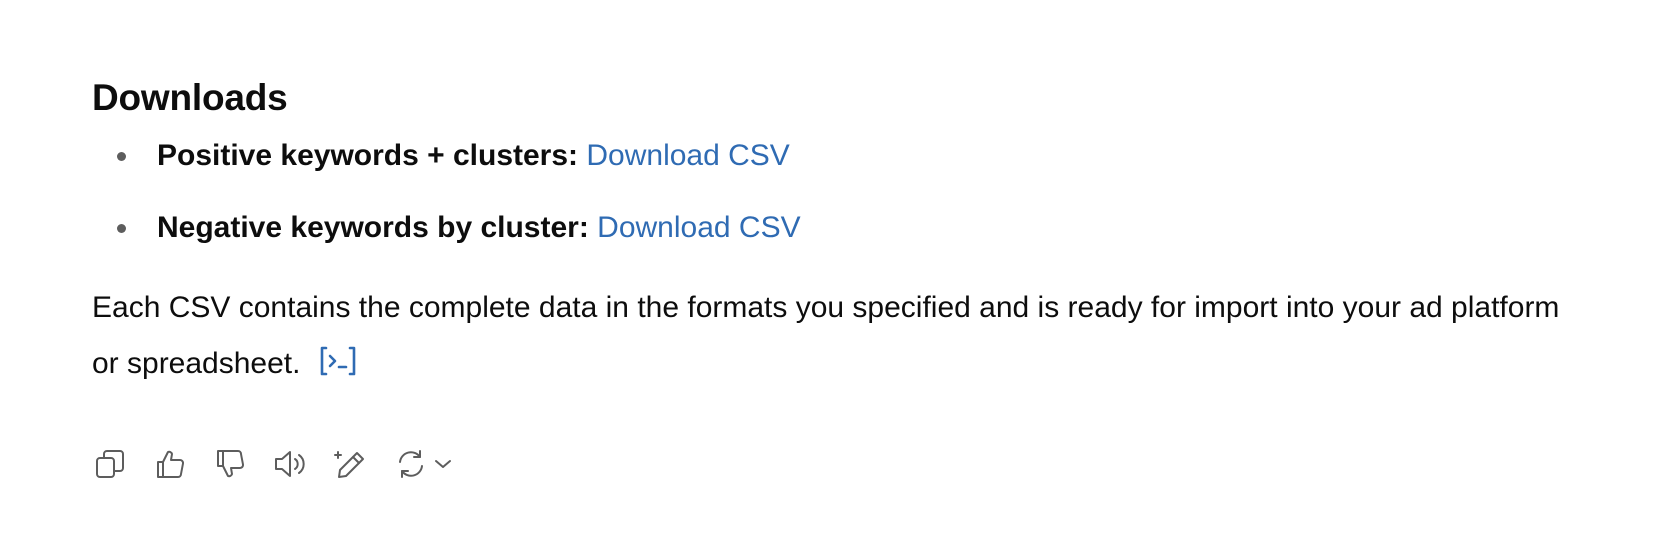 Image resolution: width=1662 pixels, height=546 pixels. What do you see at coordinates (425, 464) in the screenshot?
I see `regenerate-button` at bounding box center [425, 464].